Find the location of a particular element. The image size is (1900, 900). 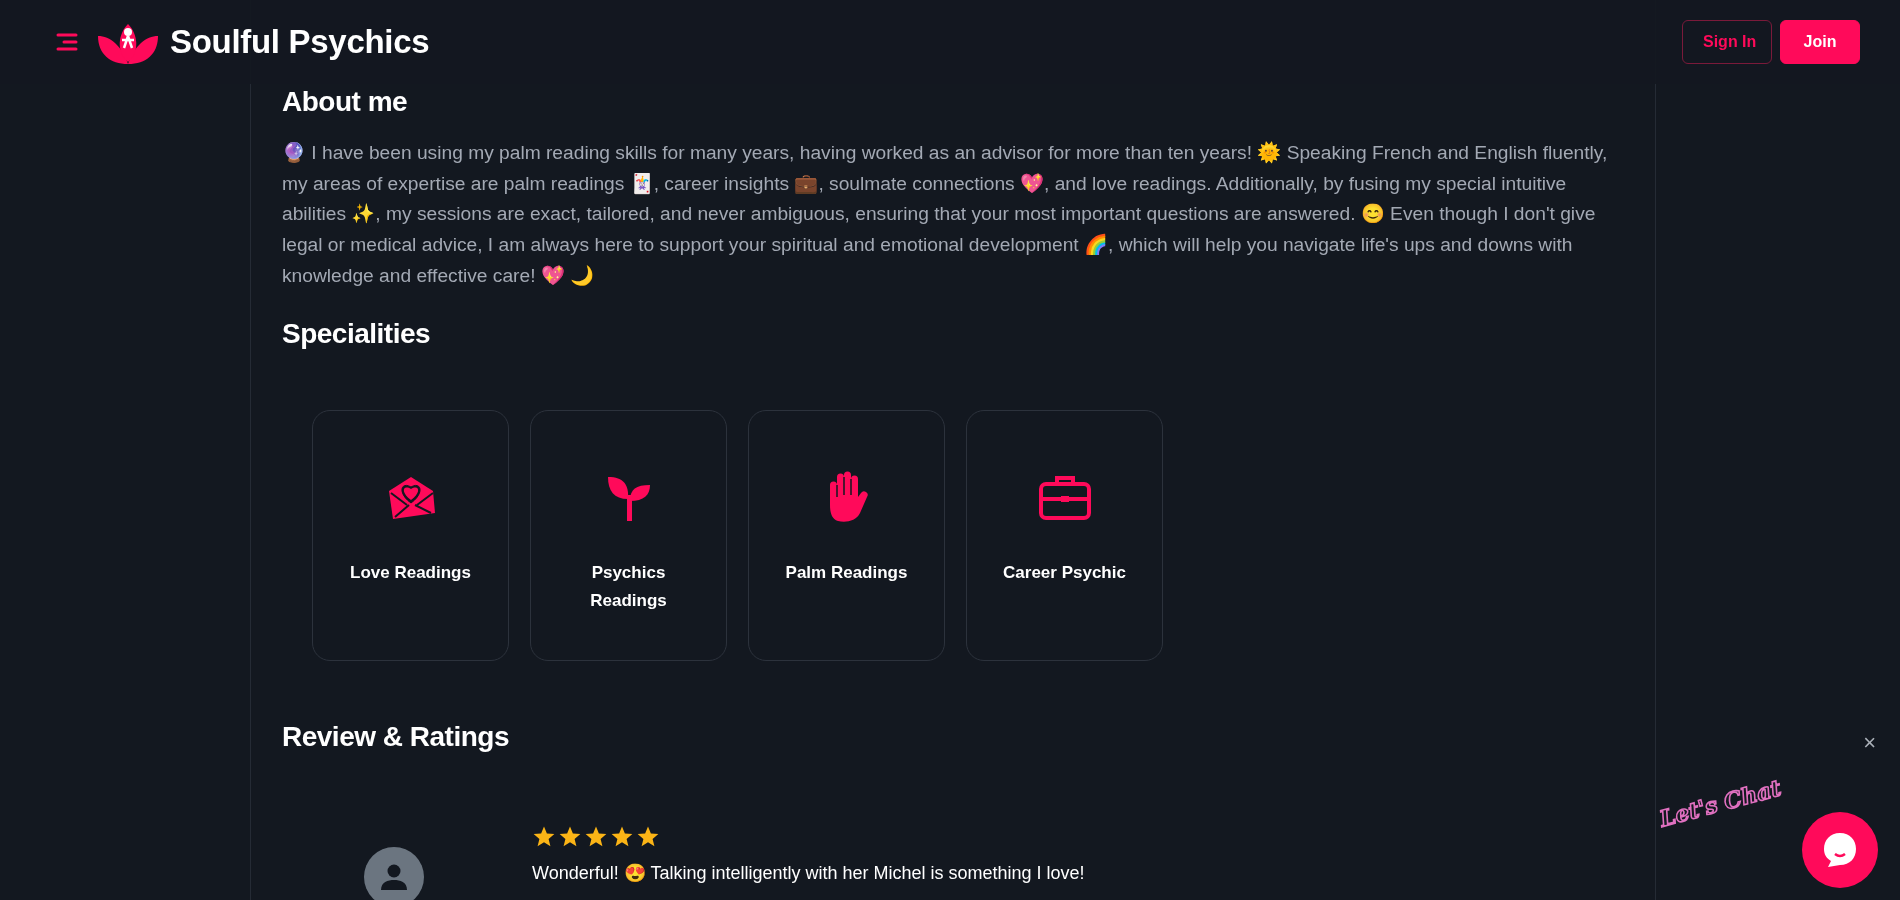

speciality-card: Career Psychic is located at coordinates (1064, 535).